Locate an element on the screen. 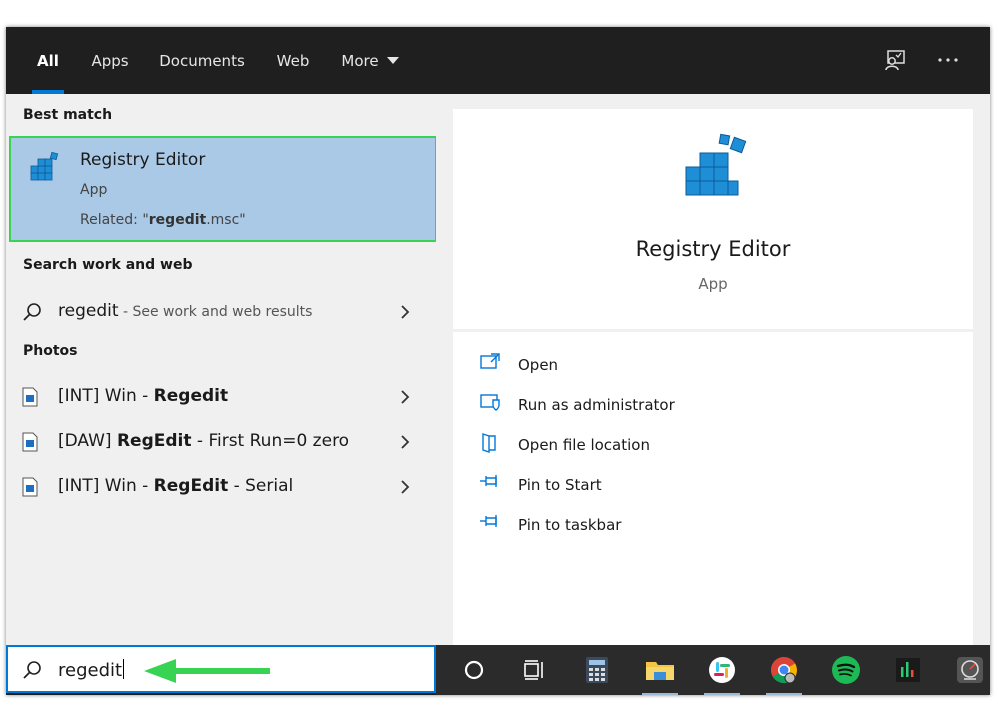  tab-web-label: Web is located at coordinates (293, 60).